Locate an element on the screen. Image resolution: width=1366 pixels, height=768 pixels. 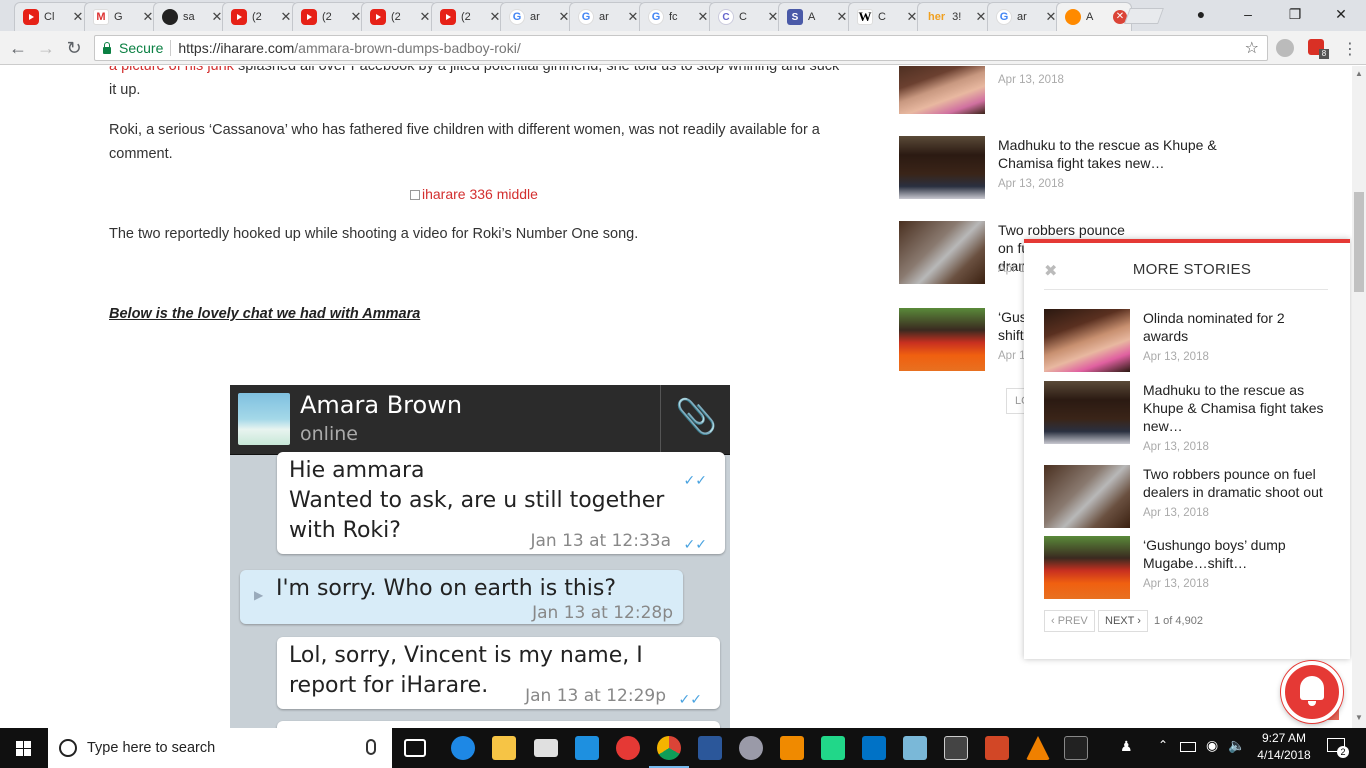
opera-icon is located at coordinates (628, 748).